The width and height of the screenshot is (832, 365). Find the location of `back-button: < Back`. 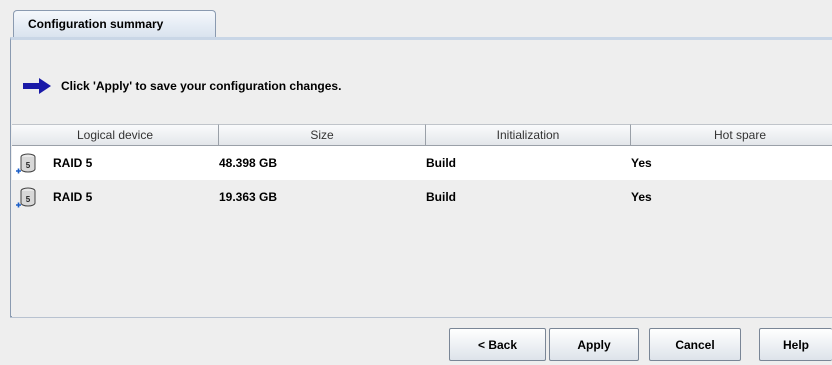

back-button: < Back is located at coordinates (497, 344).